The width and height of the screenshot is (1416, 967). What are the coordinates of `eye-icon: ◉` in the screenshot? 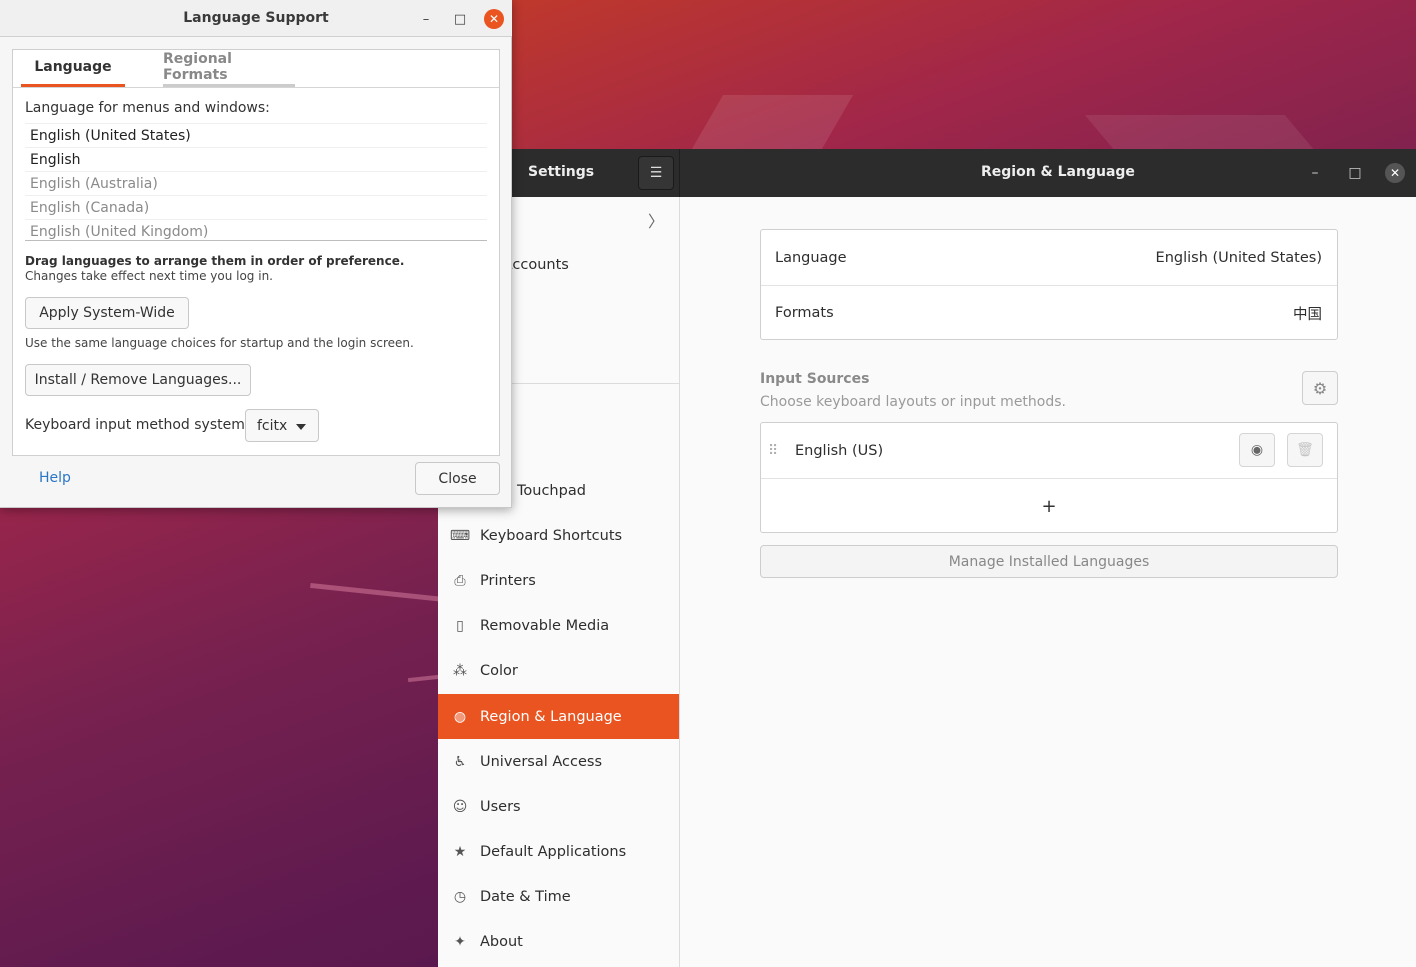 It's located at (1257, 450).